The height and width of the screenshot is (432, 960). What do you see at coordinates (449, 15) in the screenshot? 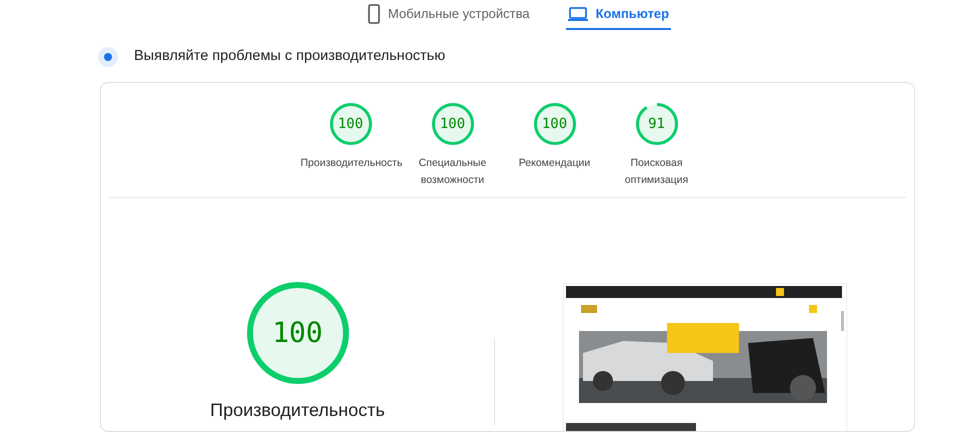
I see `device-tab: Мобильные устройства` at bounding box center [449, 15].